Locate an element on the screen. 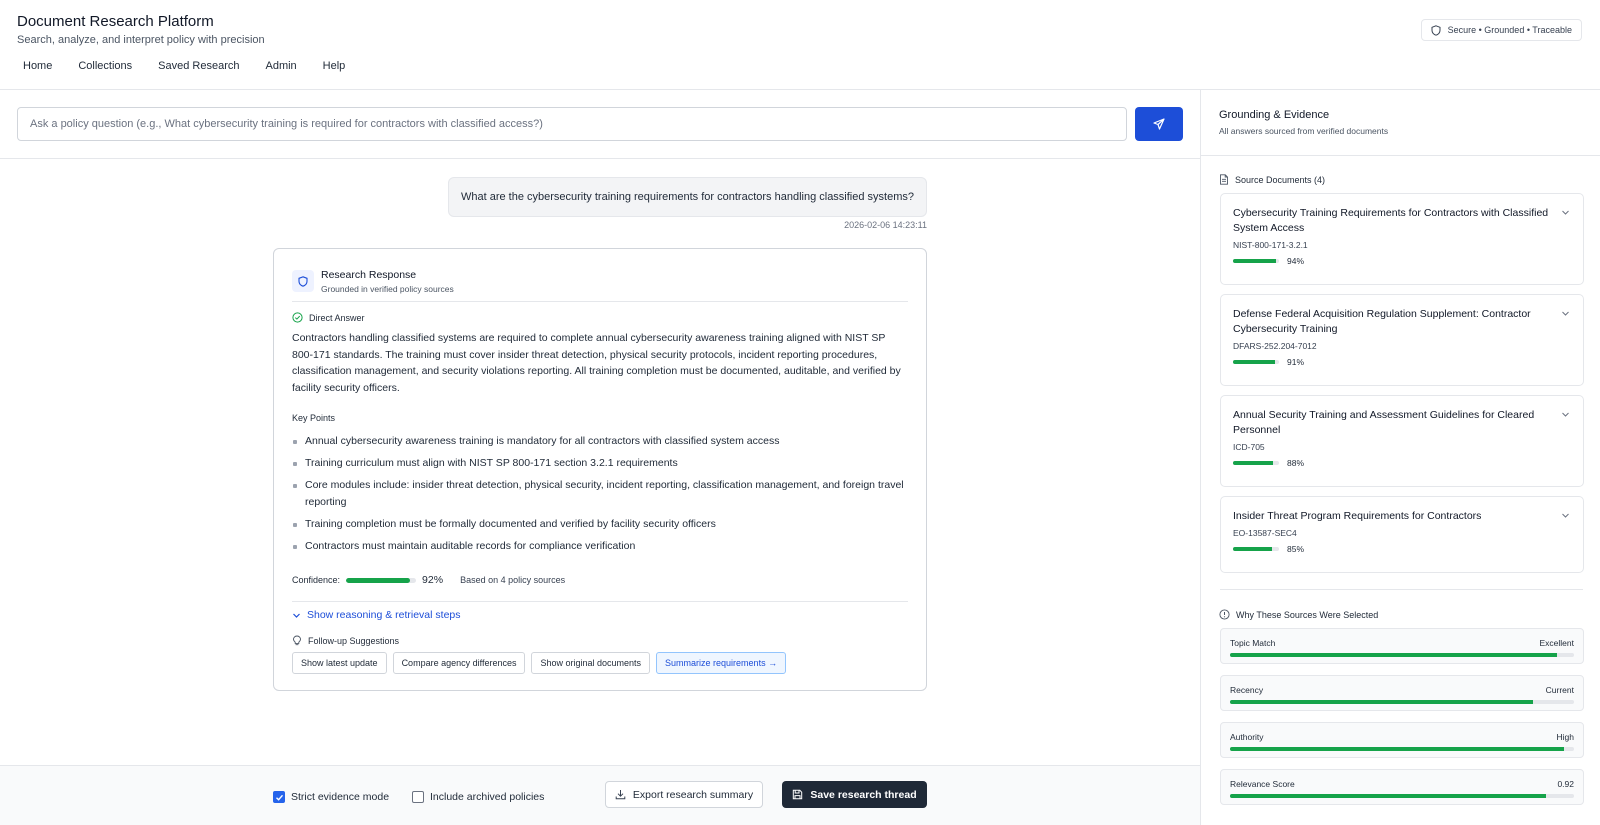  source-id: EO-13587-SEC4 is located at coordinates (1265, 533).